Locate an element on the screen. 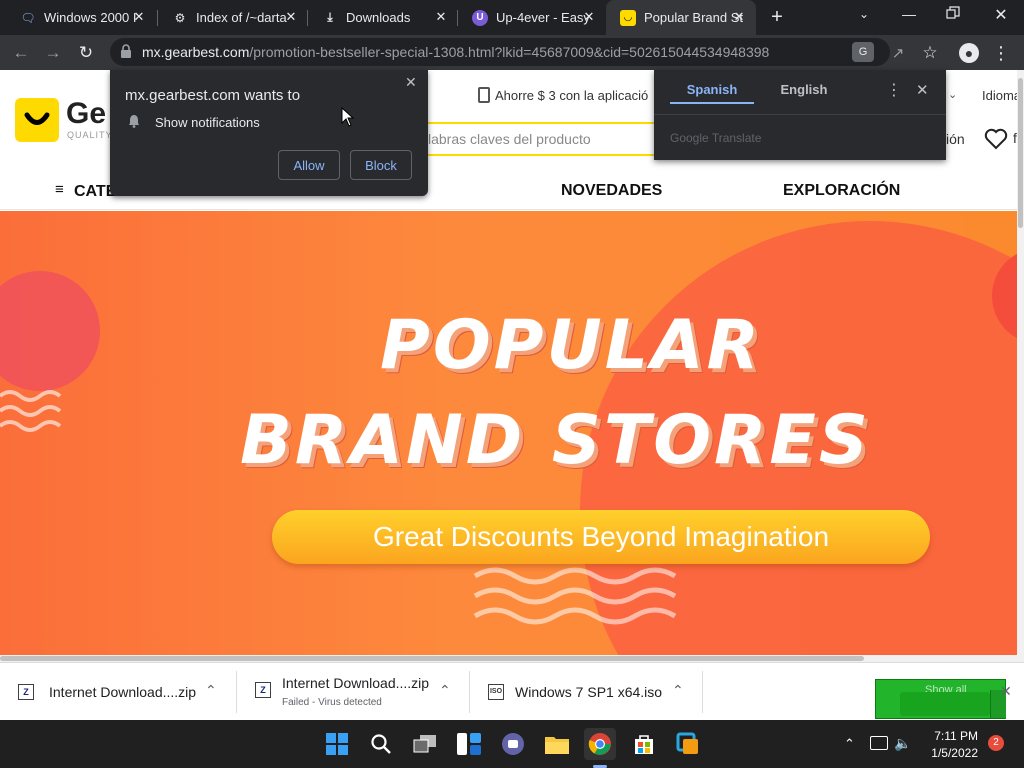 The width and height of the screenshot is (1024, 768). restore-icon is located at coordinates (955, 15).